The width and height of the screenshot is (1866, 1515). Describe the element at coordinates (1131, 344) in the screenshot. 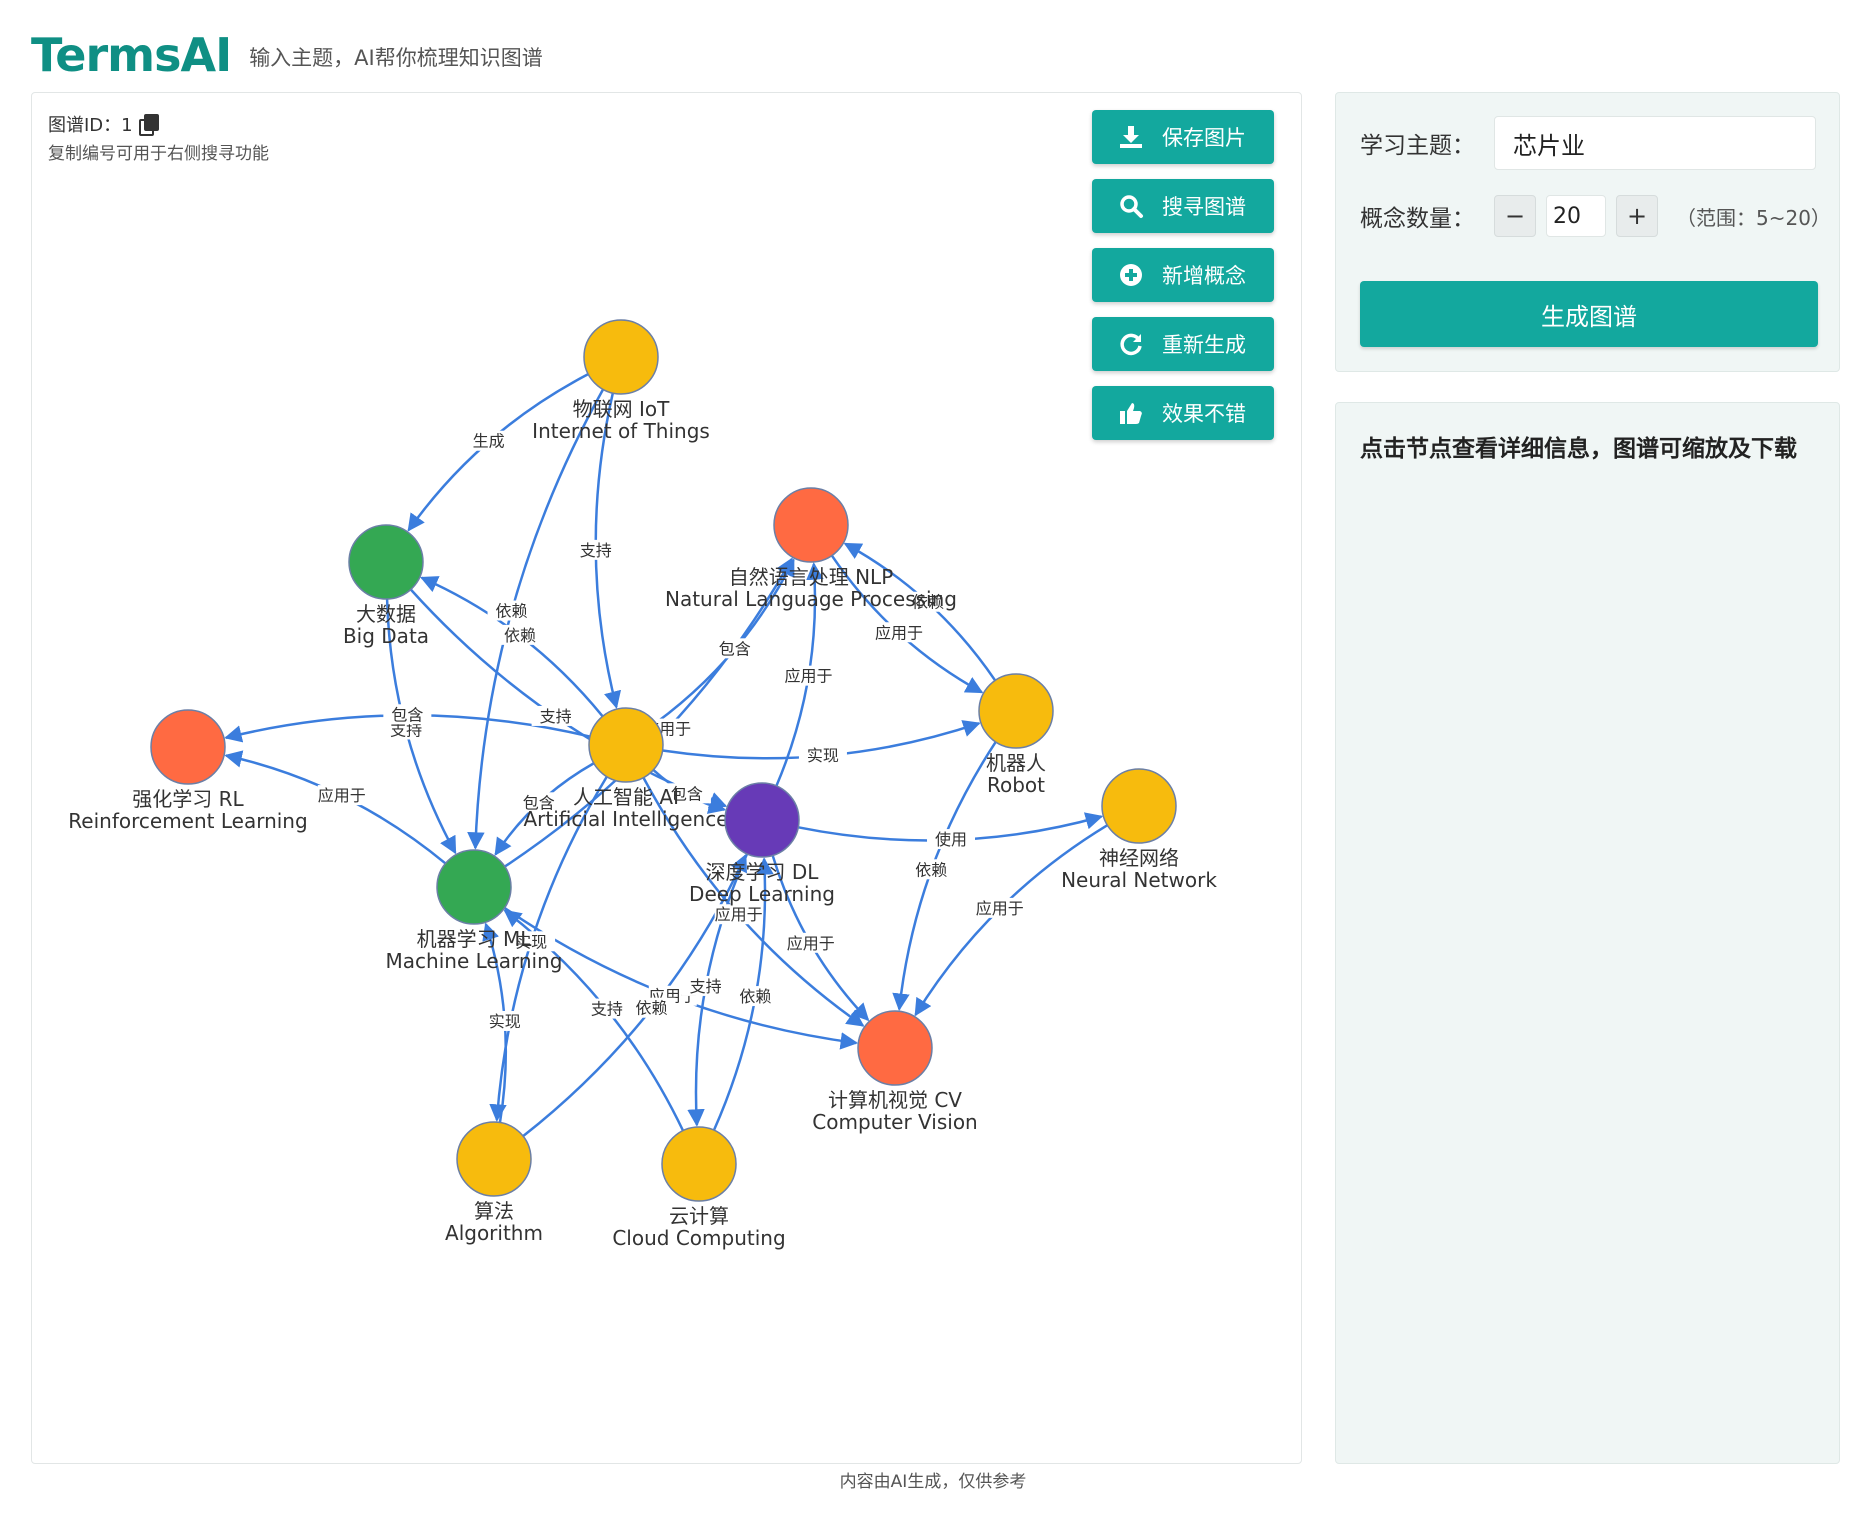

I see `refresh-icon` at that location.